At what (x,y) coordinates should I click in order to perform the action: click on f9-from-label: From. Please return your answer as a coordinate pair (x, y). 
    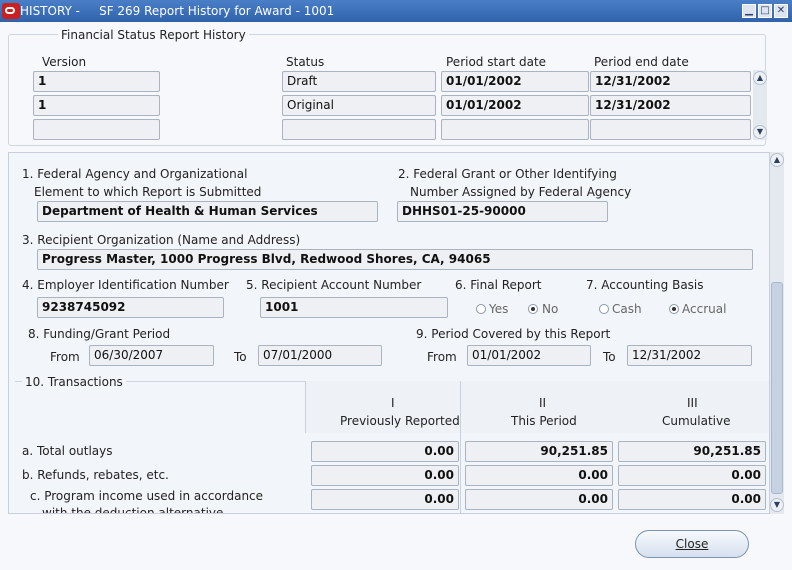
    Looking at the image, I should click on (442, 357).